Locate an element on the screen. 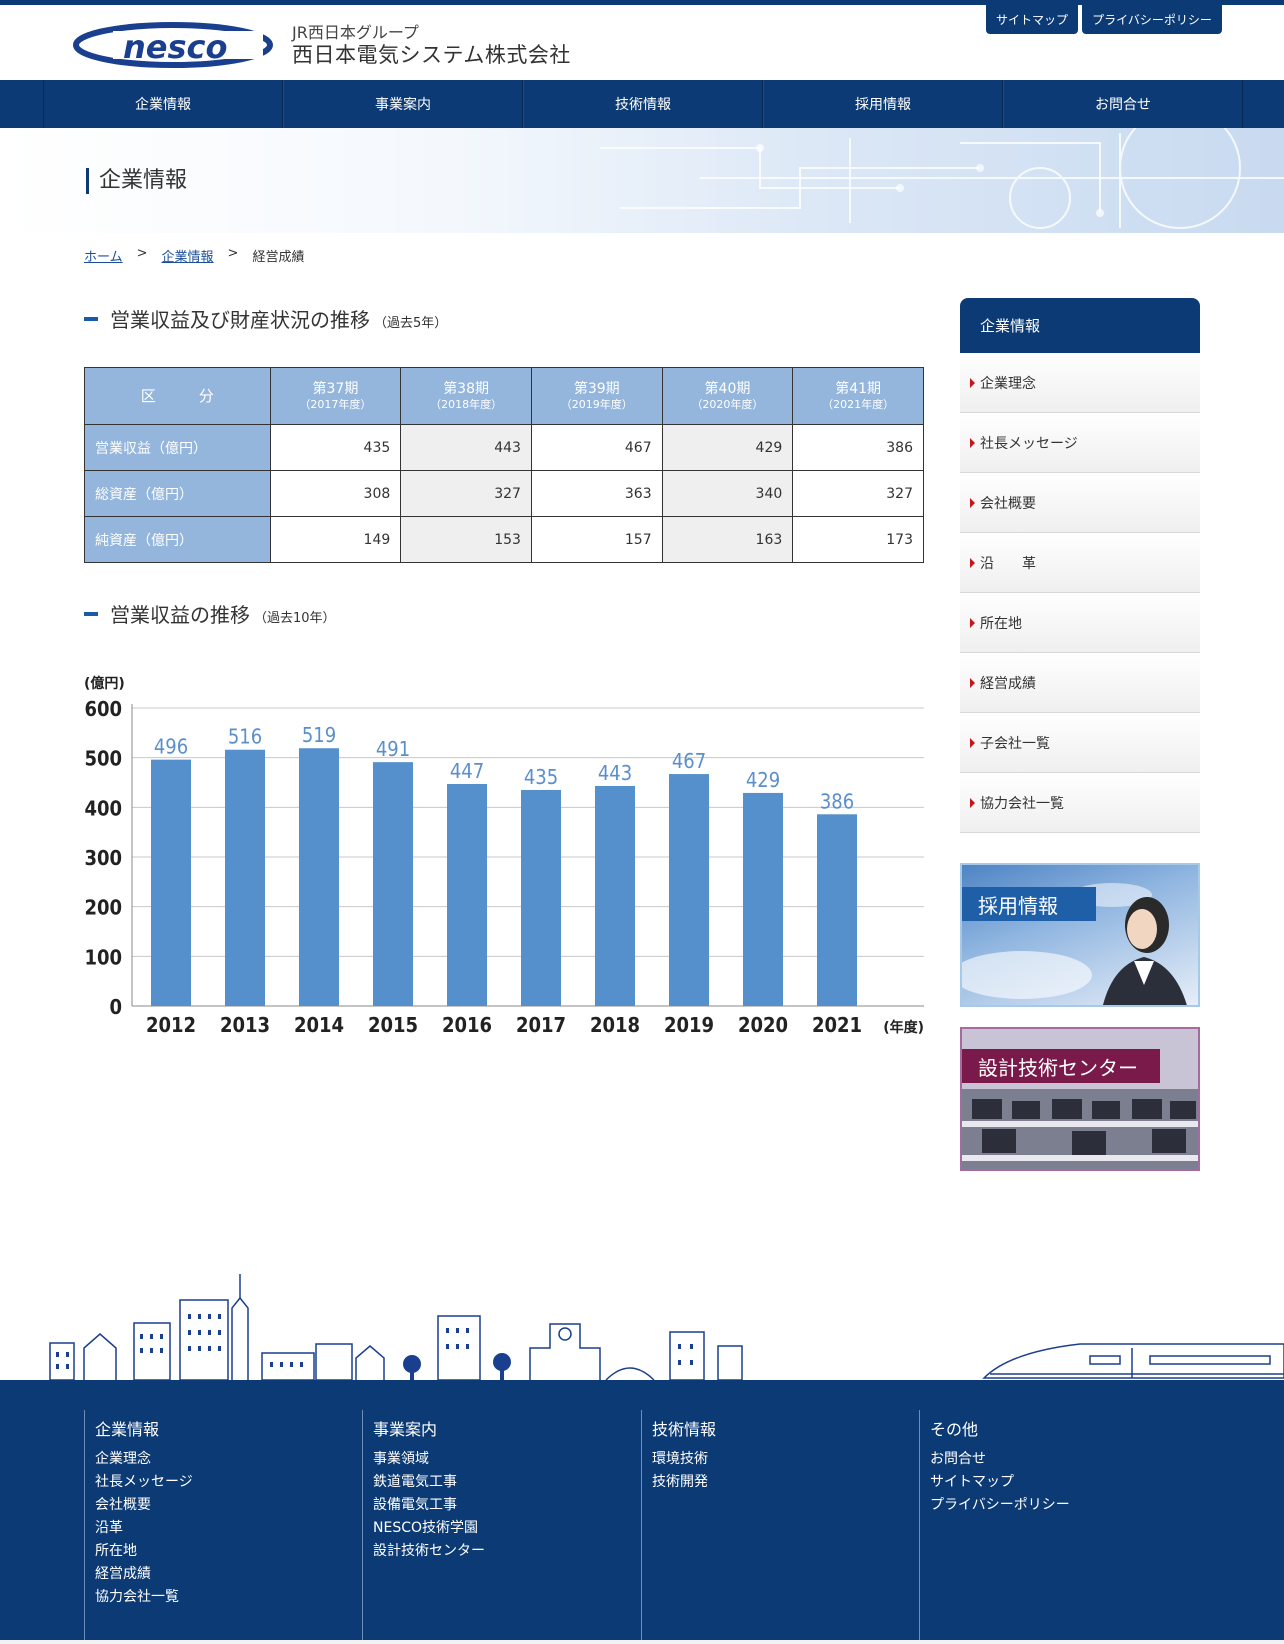 The height and width of the screenshot is (1644, 1284). nesco-logo: nesco is located at coordinates (173, 45).